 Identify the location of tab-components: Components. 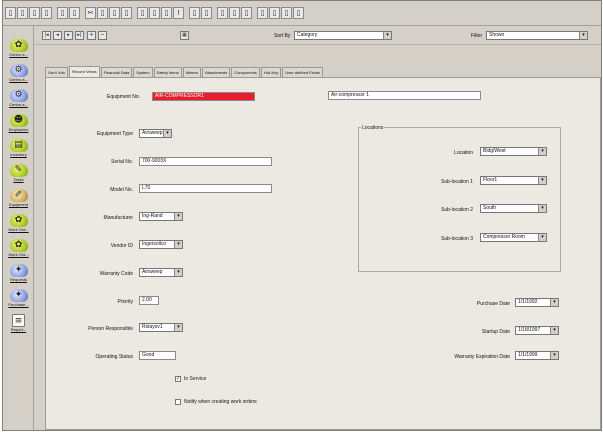
(245, 72).